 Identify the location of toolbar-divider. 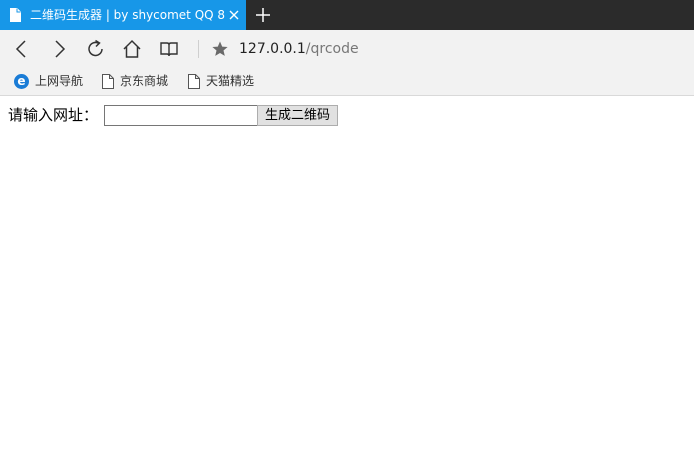
(198, 49).